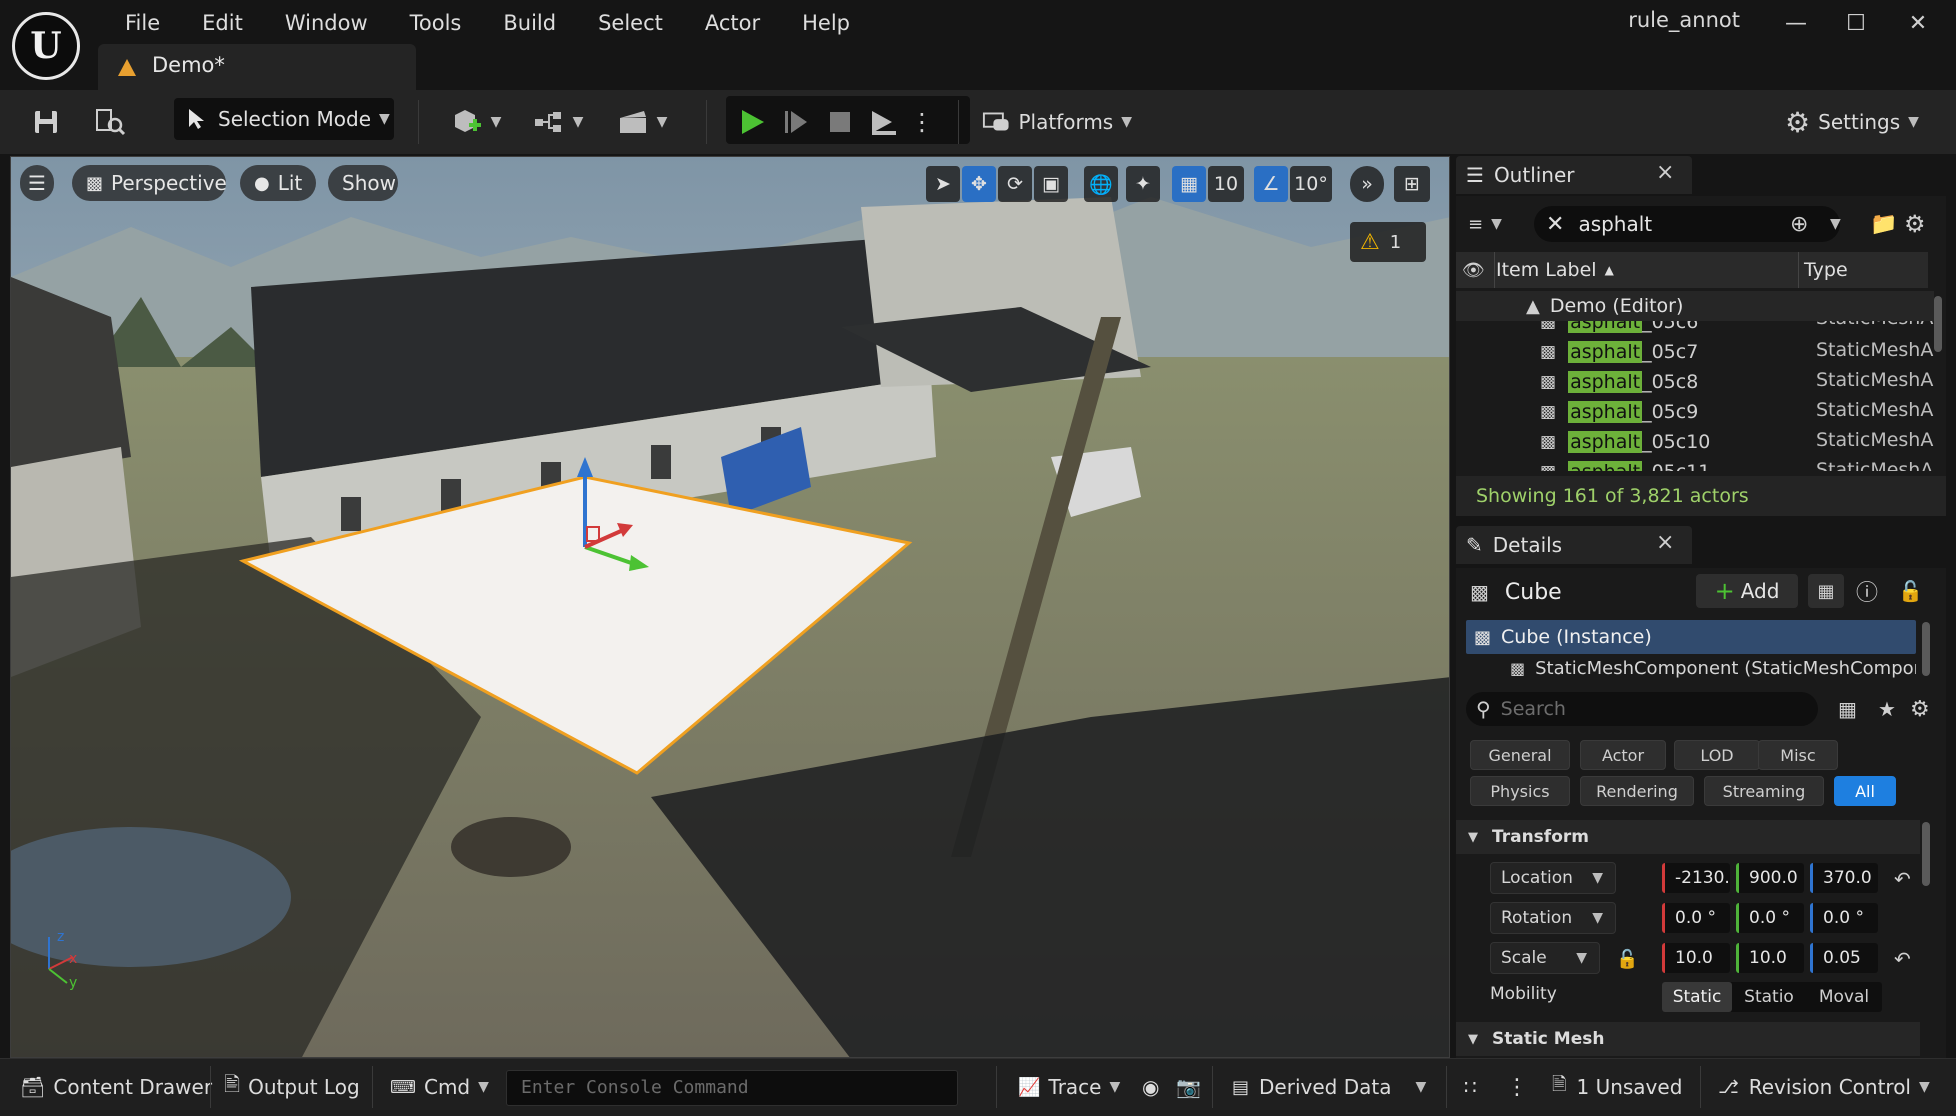  What do you see at coordinates (979, 184) in the screenshot?
I see `translate-tool-icon: ✥` at bounding box center [979, 184].